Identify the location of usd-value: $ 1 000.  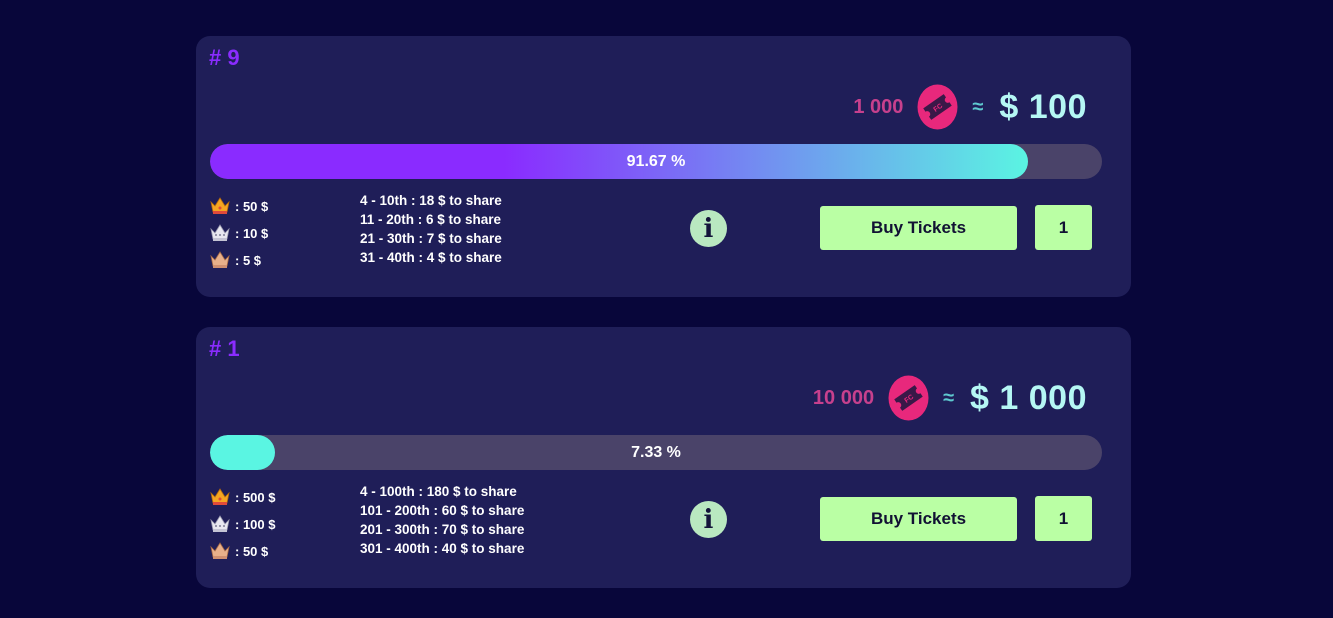
(1028, 397).